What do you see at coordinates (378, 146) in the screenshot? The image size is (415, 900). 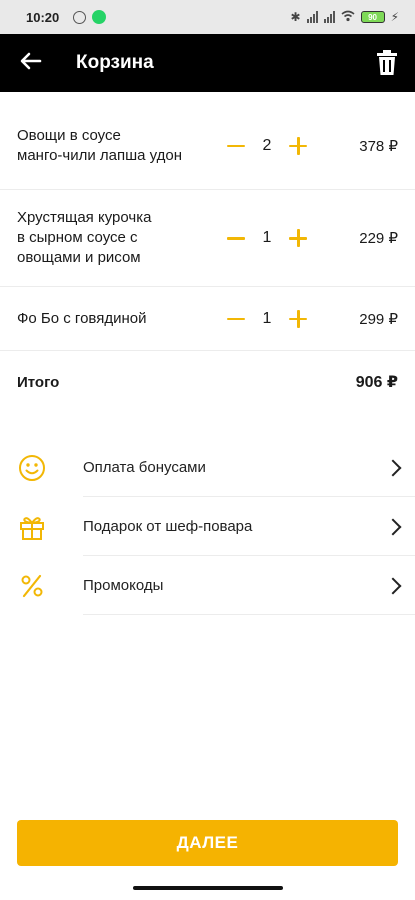 I see `item-price: 378 ₽` at bounding box center [378, 146].